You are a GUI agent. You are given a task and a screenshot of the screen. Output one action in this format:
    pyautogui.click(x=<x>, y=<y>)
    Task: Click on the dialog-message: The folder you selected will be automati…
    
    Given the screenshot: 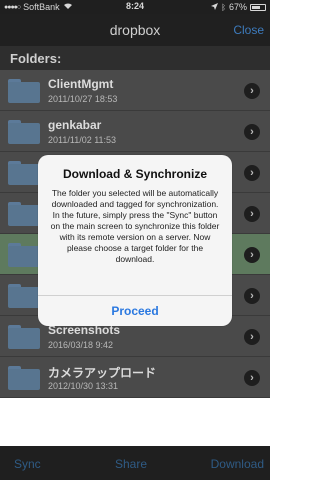 What is the action you would take?
    pyautogui.click(x=135, y=226)
    